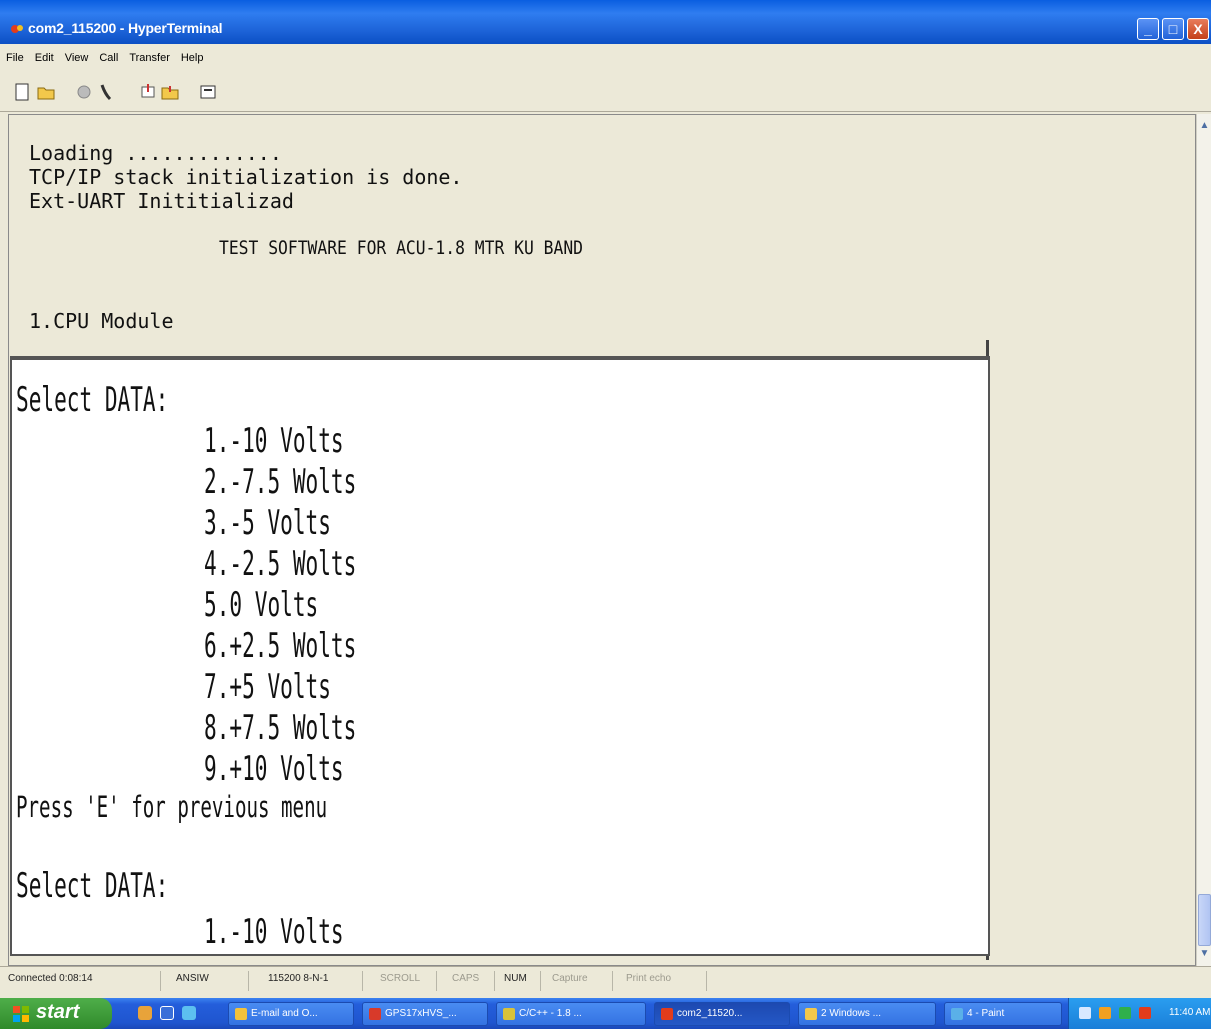  What do you see at coordinates (280, 482) in the screenshot?
I see `menu-option: 2.-7.5 Wolts` at bounding box center [280, 482].